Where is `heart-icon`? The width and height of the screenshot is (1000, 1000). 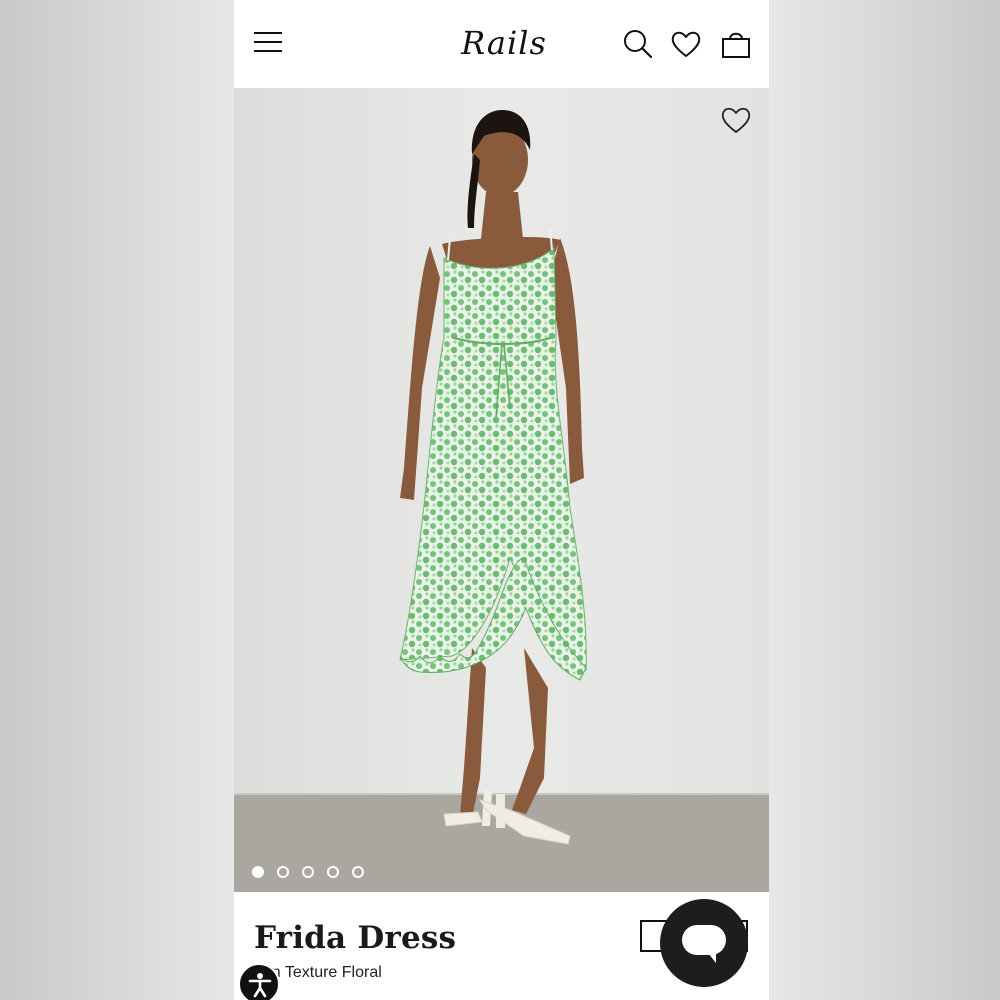 heart-icon is located at coordinates (686, 44).